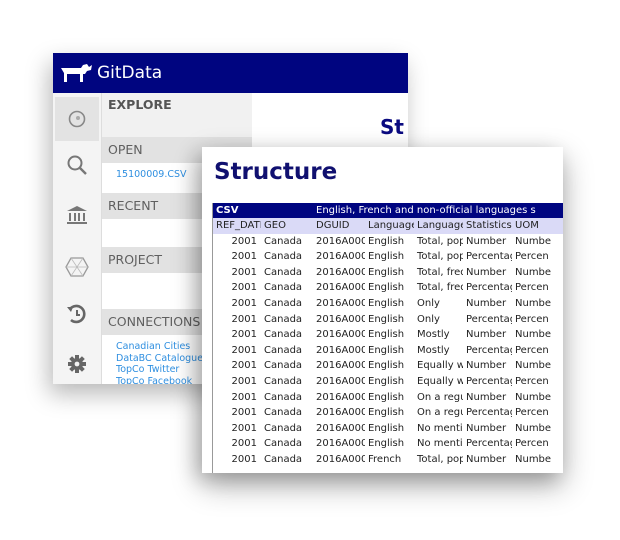 This screenshot has width=620, height=540. I want to click on table-cell: Total, freq, so click(438, 288).